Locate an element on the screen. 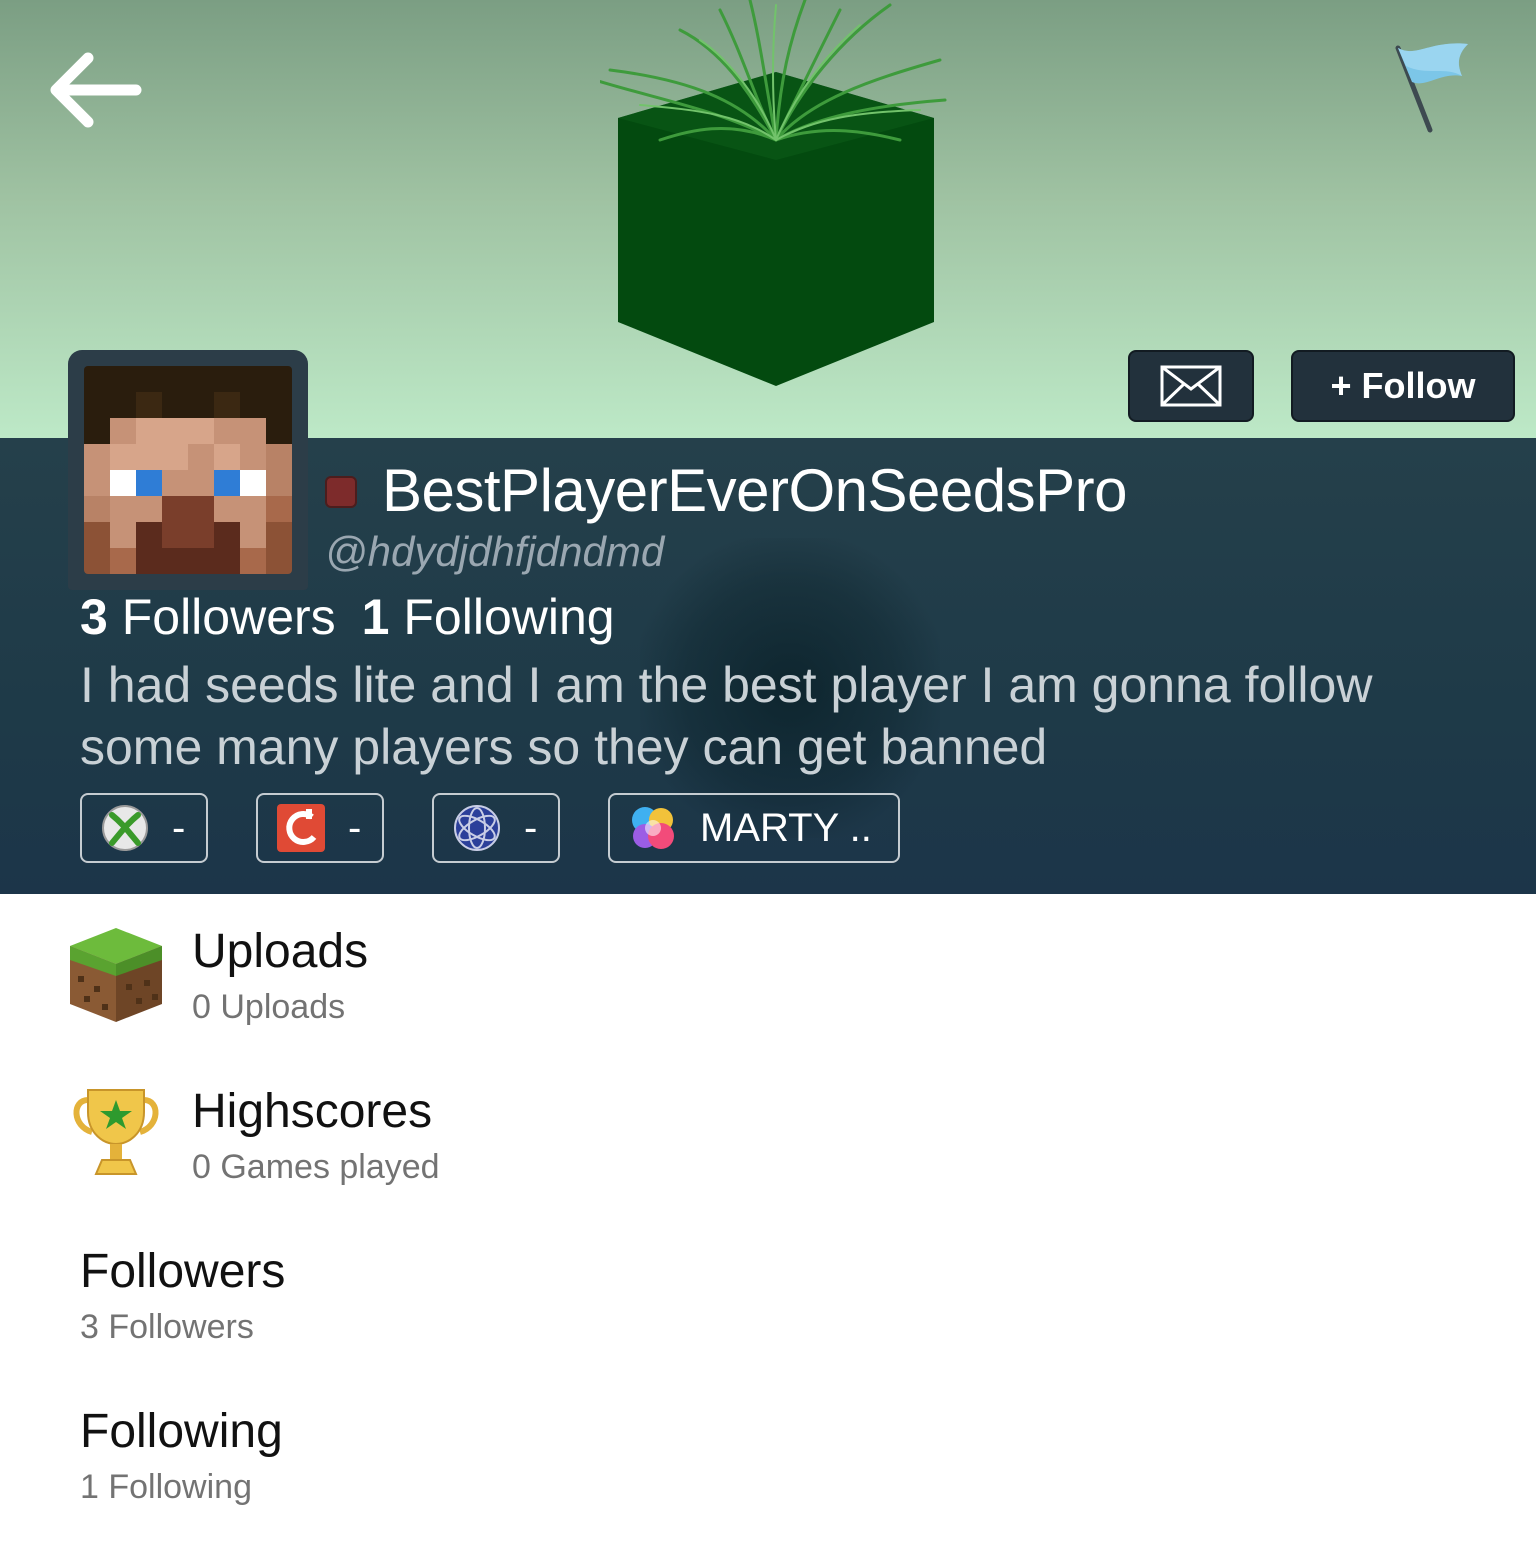 This screenshot has height=1556, width=1536. followers-count-detail: 3 Followers is located at coordinates (167, 1327).